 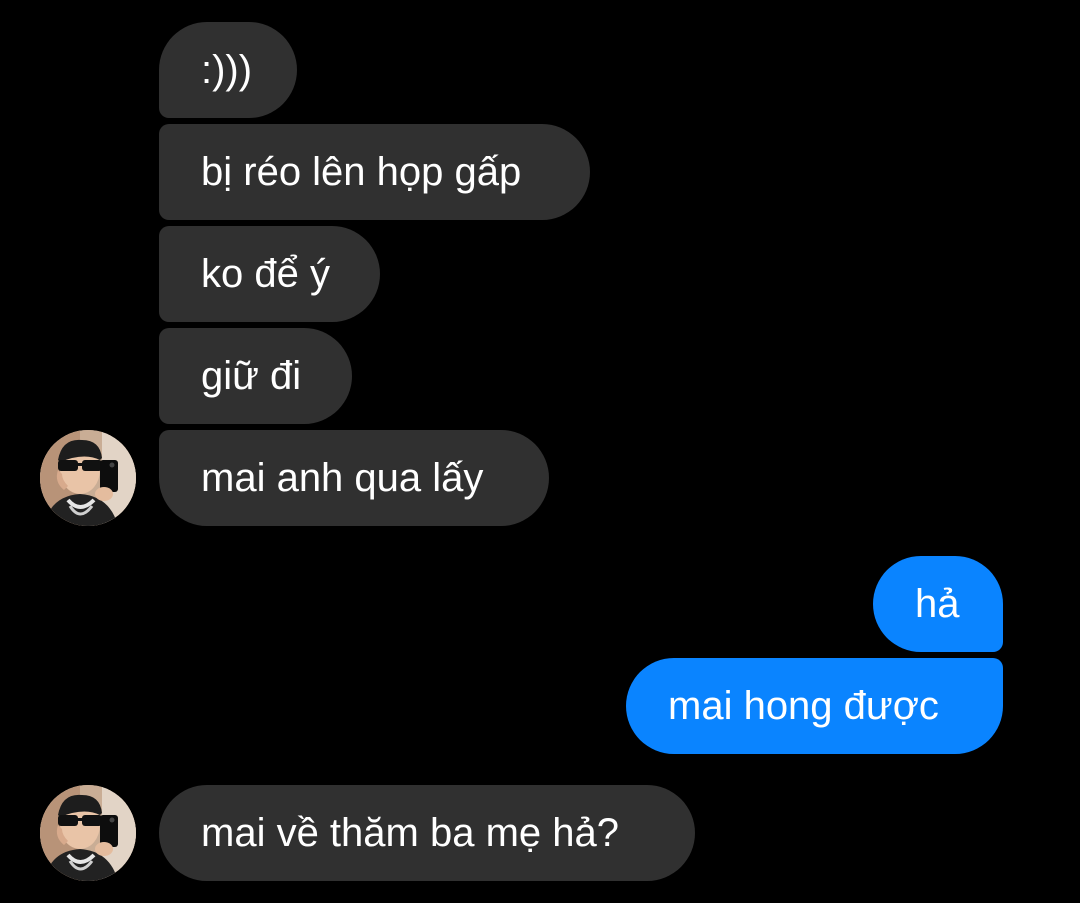 What do you see at coordinates (814, 706) in the screenshot?
I see `message-bubble-outgoing: mai hong được` at bounding box center [814, 706].